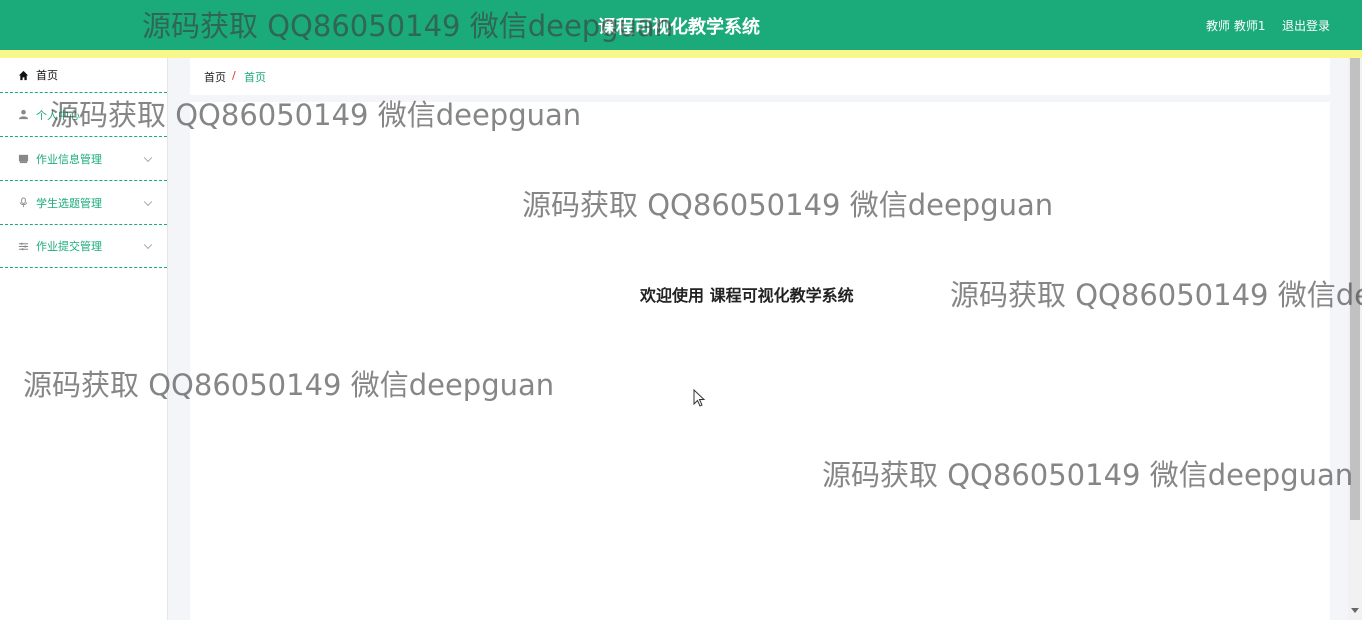 This screenshot has width=1362, height=620. I want to click on breadcrumb-current: 首页, so click(255, 77).